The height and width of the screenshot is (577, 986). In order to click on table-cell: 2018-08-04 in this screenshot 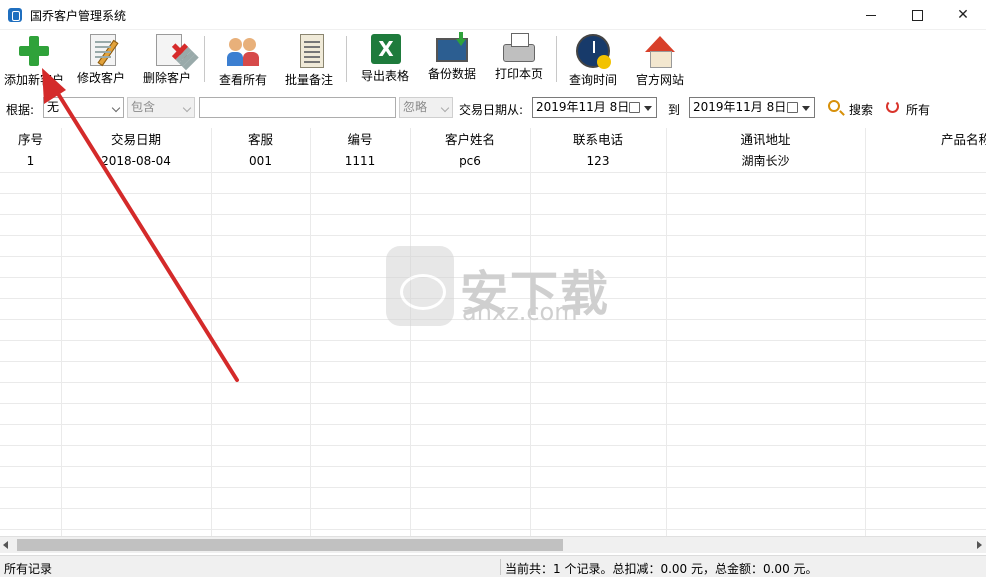, I will do `click(136, 161)`.